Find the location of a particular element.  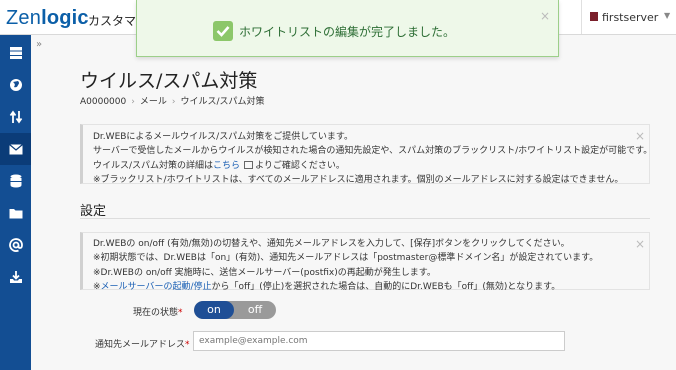

sidebar-item-download is located at coordinates (15, 277).